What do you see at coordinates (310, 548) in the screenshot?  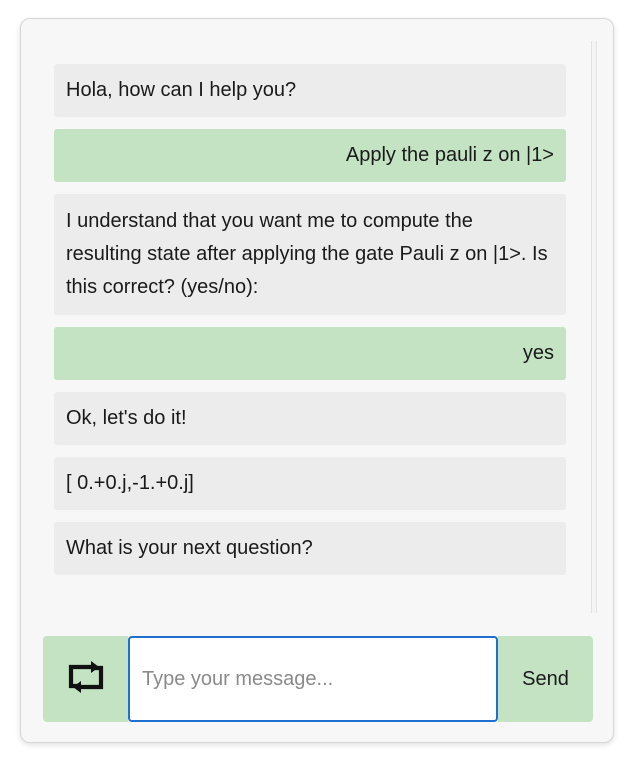 I see `bot-message: What is your next question?` at bounding box center [310, 548].